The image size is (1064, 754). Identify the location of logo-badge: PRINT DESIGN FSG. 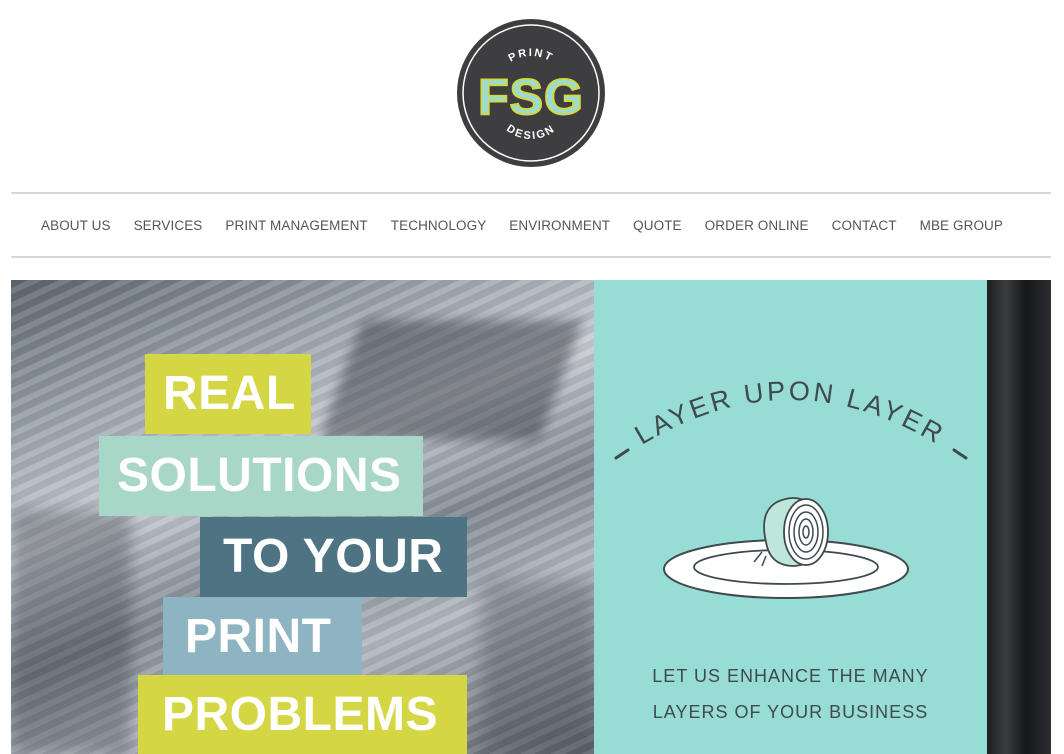
(531, 93).